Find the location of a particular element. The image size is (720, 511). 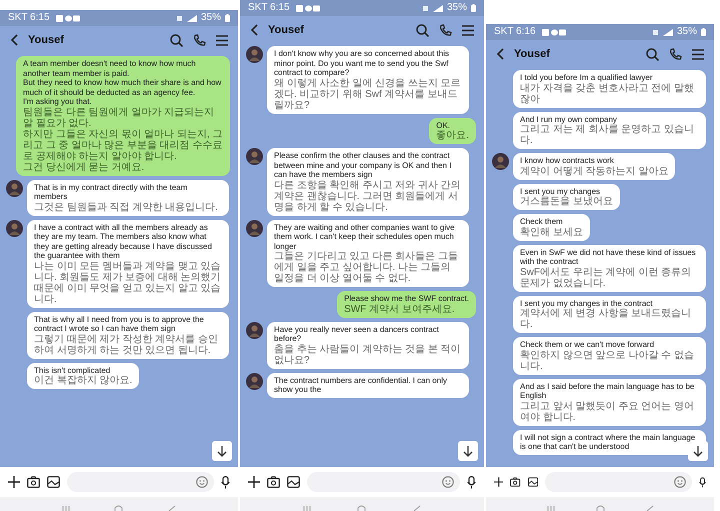

message-text: Check them or we can't move forward is located at coordinates (588, 345).